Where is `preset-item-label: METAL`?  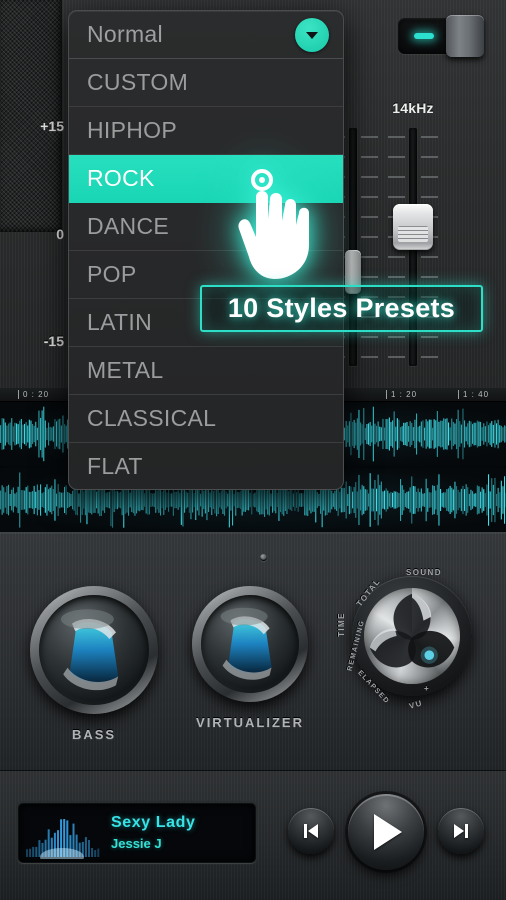 preset-item-label: METAL is located at coordinates (125, 370).